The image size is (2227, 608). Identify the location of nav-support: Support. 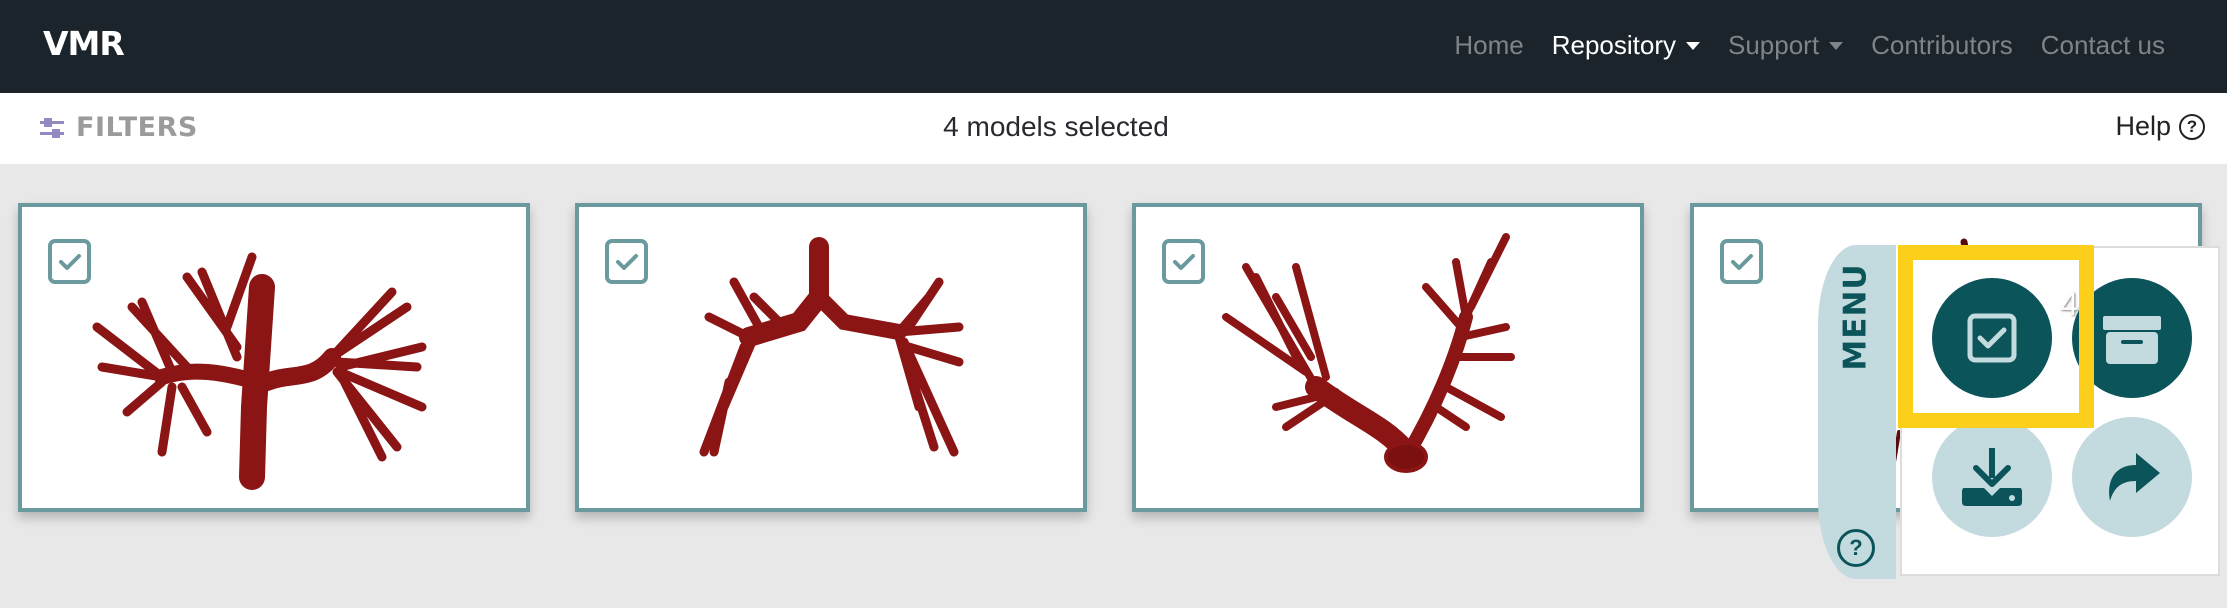
(1786, 45).